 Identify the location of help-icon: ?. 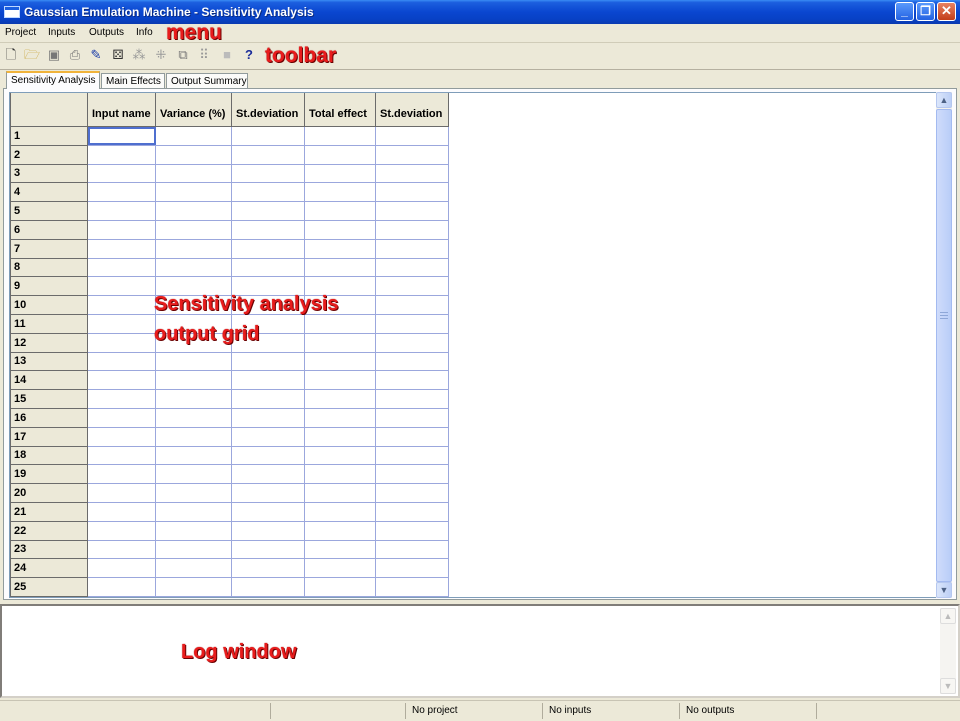
(249, 55).